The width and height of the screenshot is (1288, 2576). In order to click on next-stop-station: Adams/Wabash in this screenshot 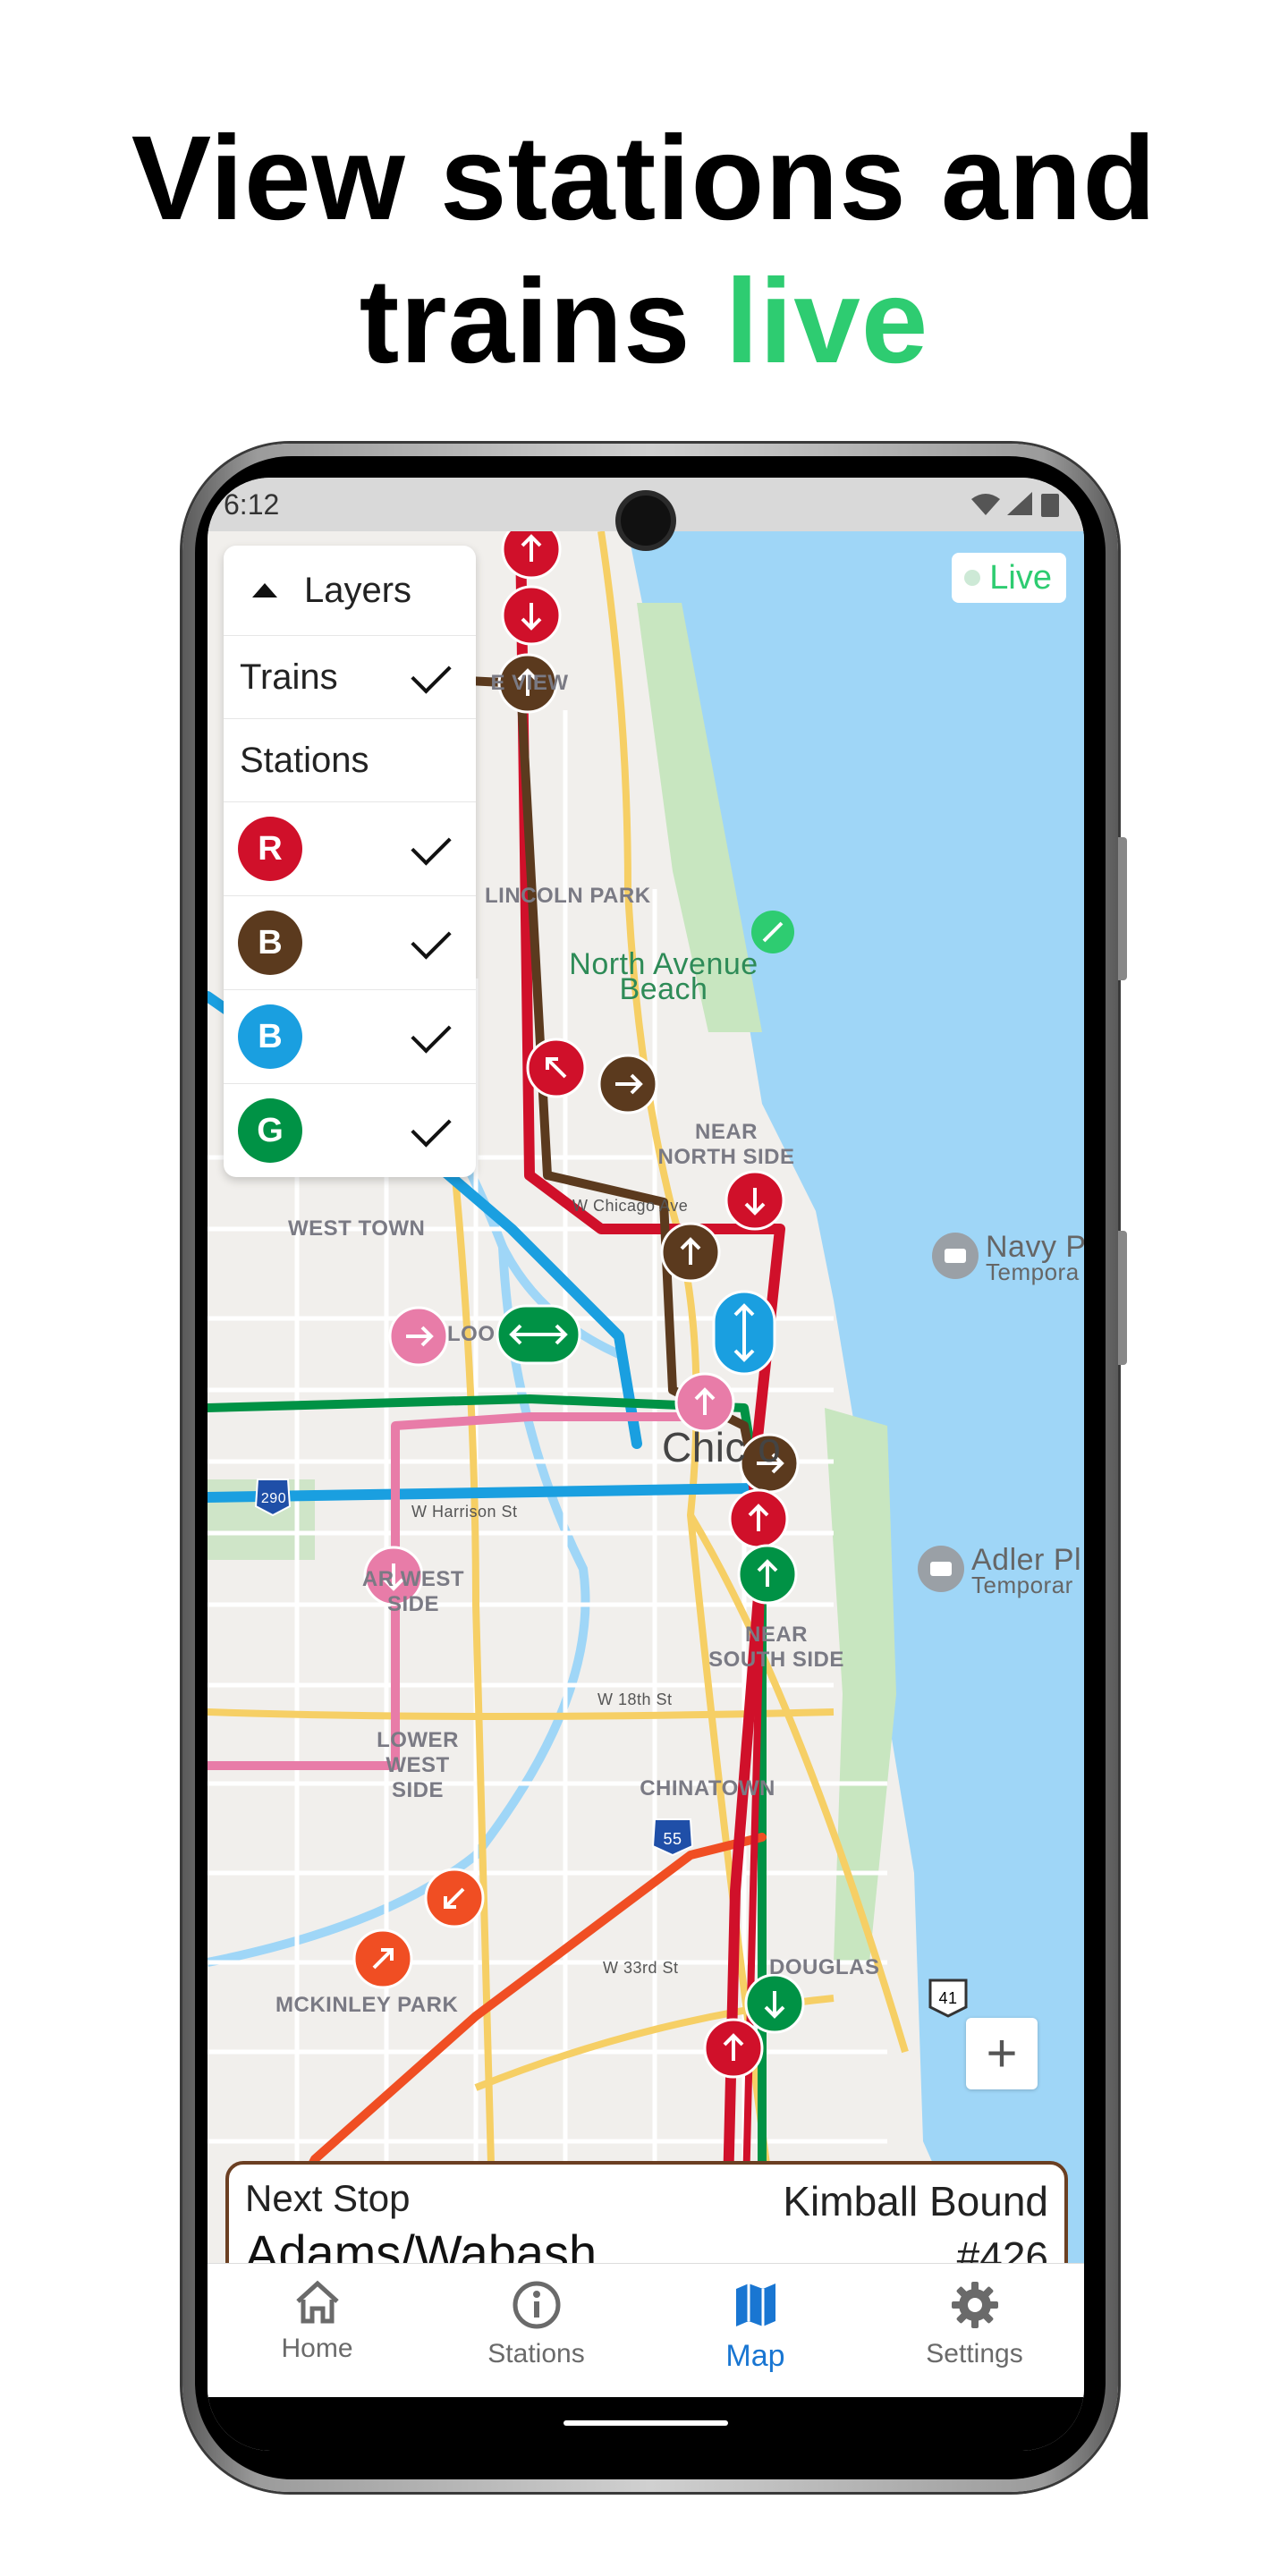, I will do `click(421, 2243)`.